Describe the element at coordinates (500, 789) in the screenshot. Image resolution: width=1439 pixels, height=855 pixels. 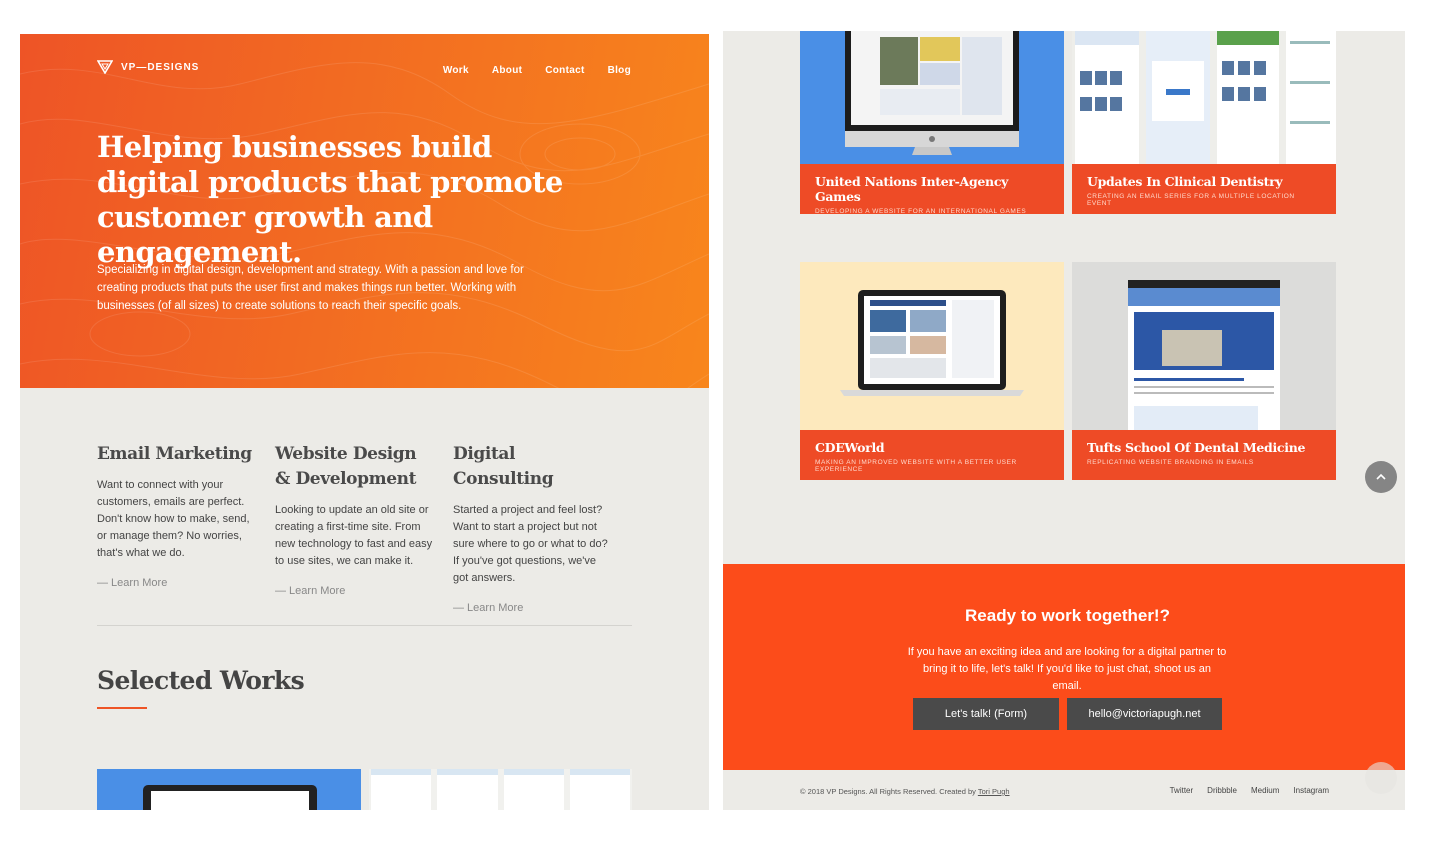
I see `work-thumbnail-emails` at that location.